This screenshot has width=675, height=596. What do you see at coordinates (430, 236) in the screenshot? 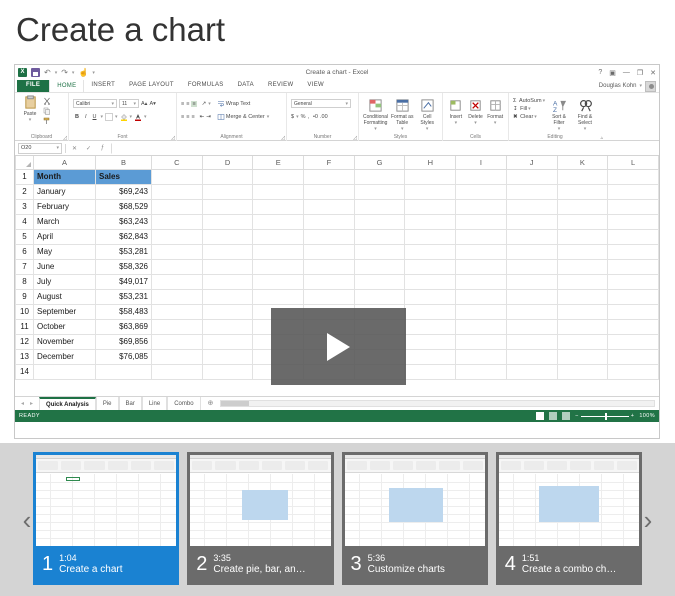
I see `cell-h5` at bounding box center [430, 236].